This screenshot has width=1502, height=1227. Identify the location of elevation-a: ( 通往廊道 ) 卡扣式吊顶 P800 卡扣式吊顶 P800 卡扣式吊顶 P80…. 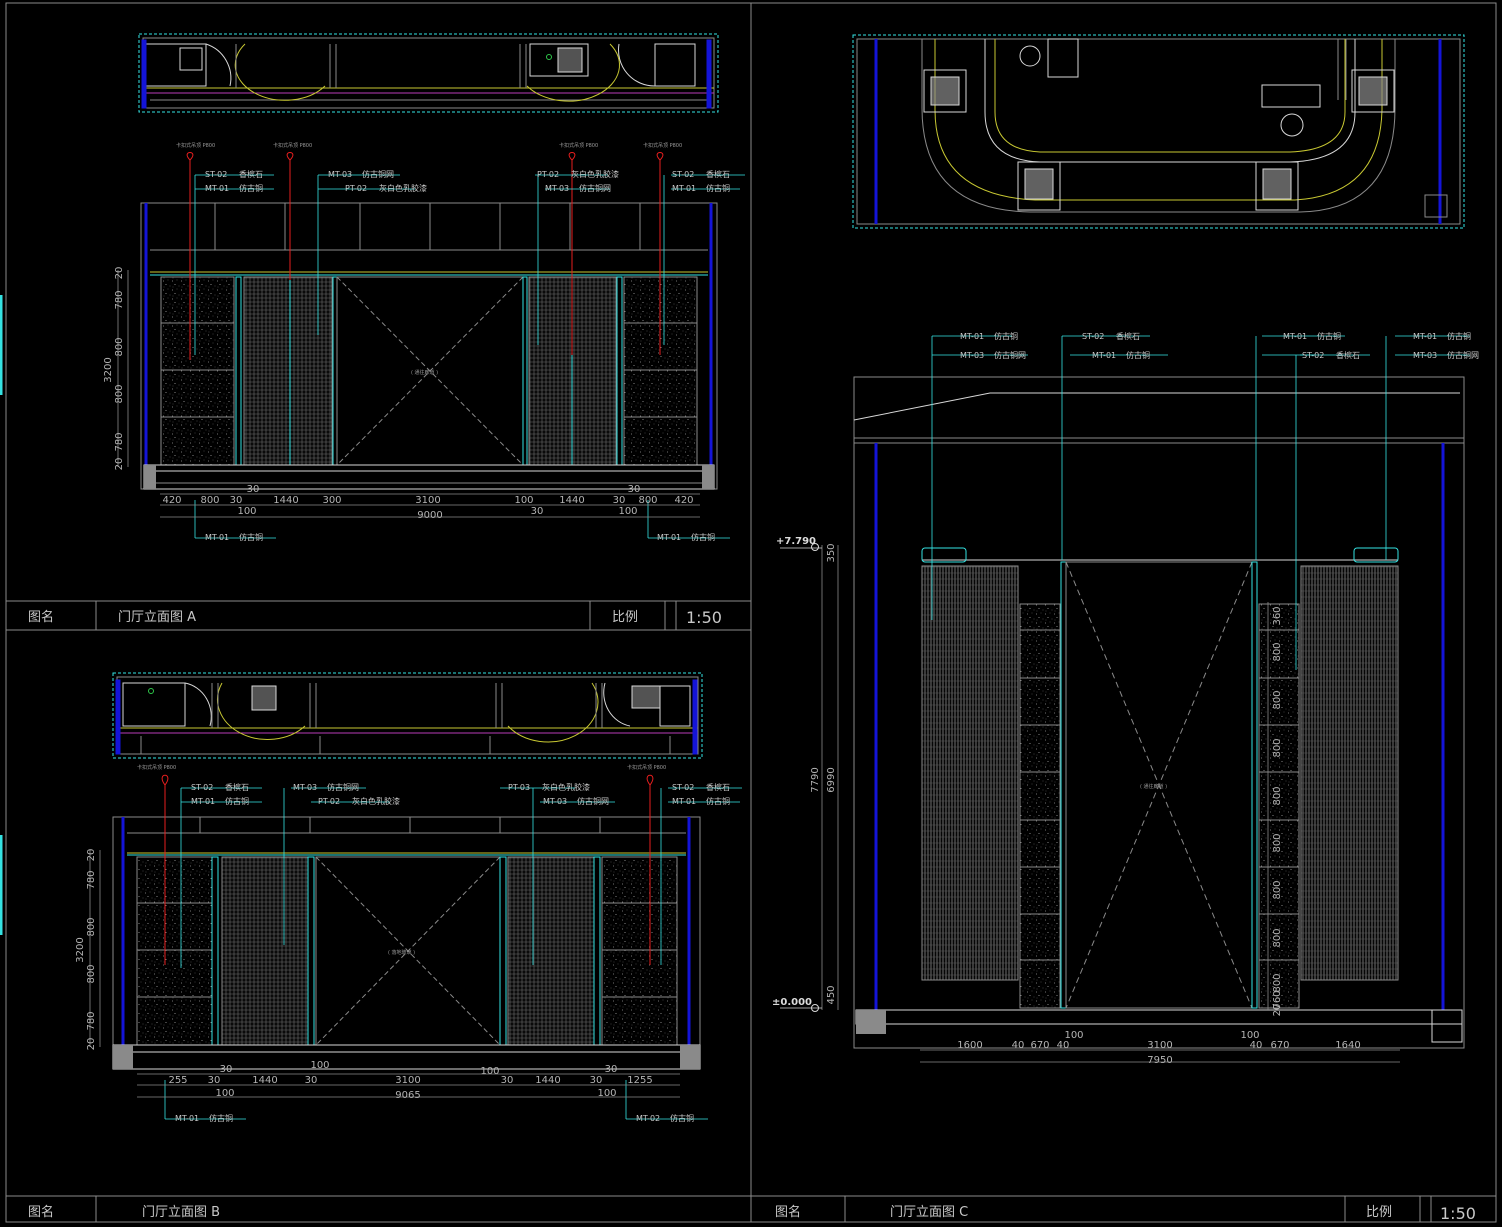
(431, 340).